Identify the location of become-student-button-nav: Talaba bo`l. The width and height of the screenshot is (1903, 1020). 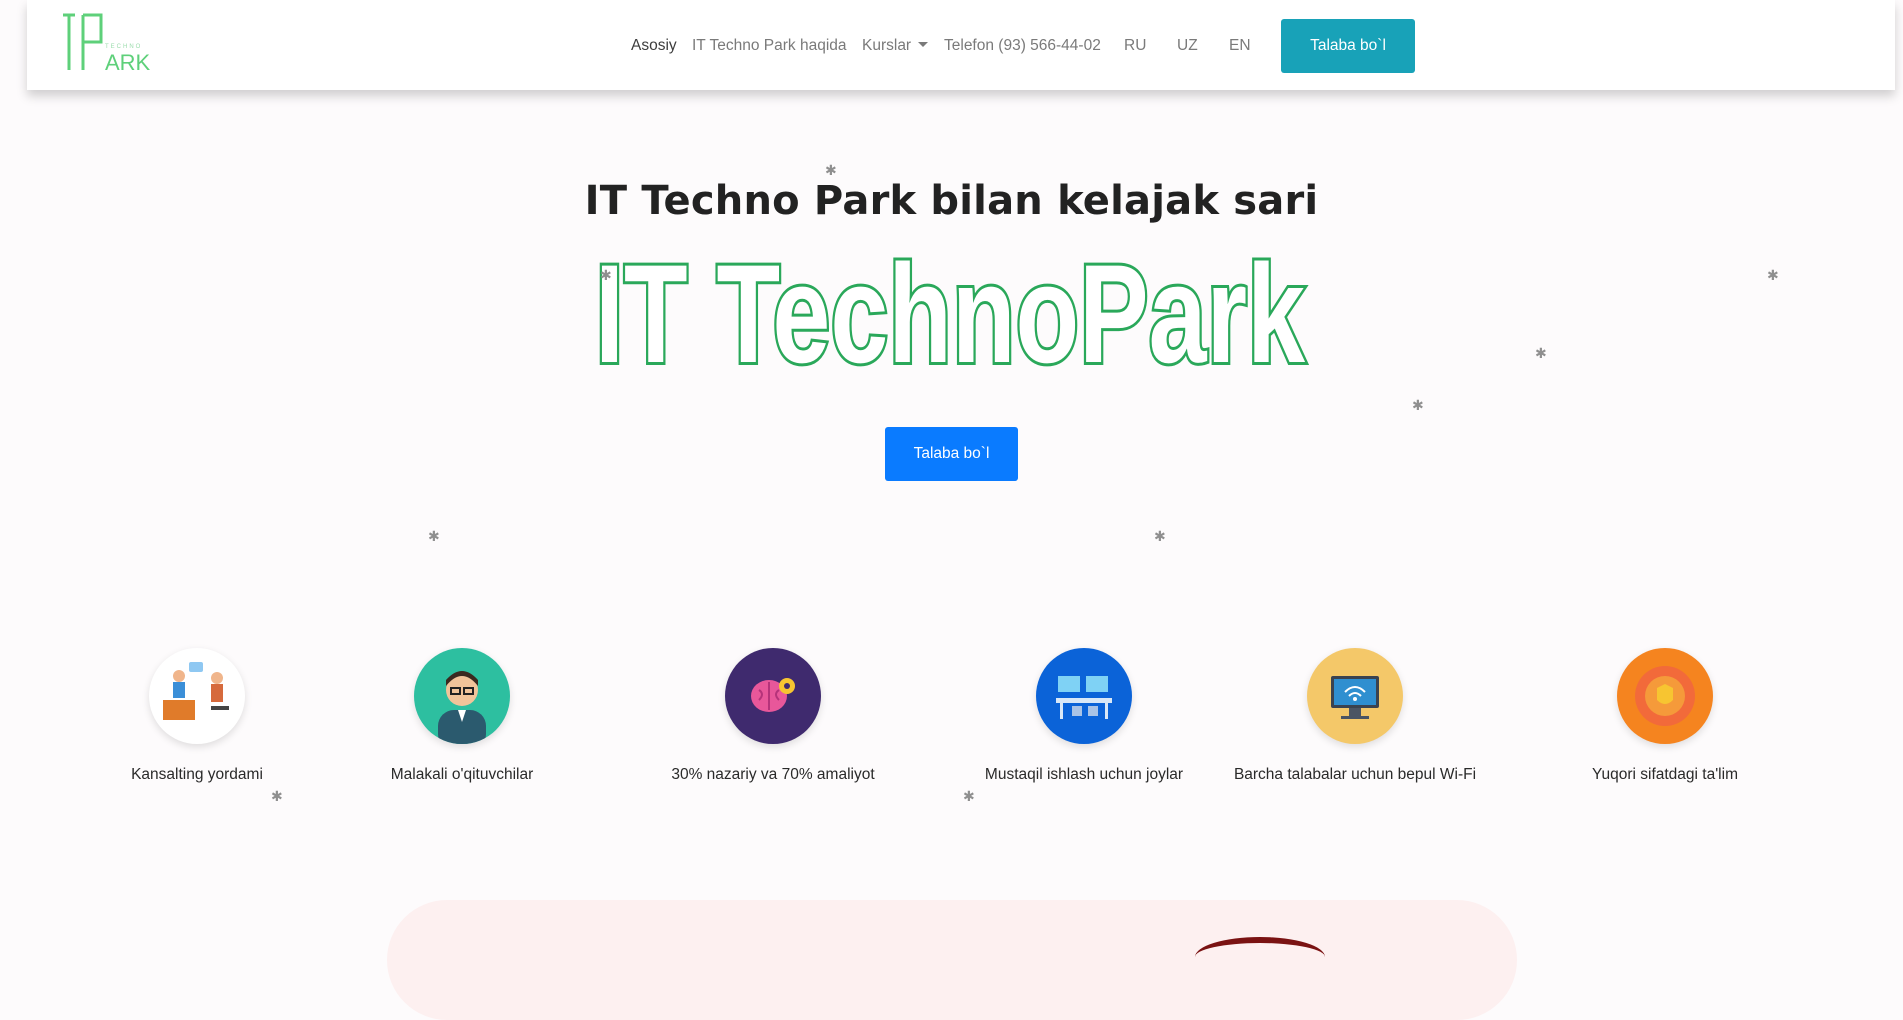
(1348, 46).